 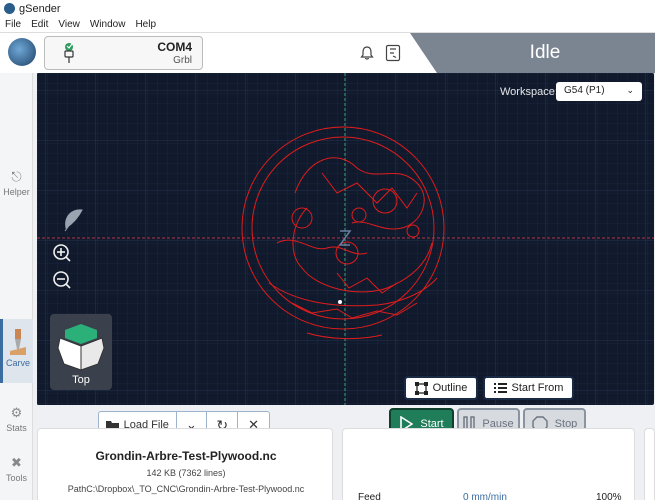 I want to click on nav-helper-label: Helper, so click(x=16, y=192).